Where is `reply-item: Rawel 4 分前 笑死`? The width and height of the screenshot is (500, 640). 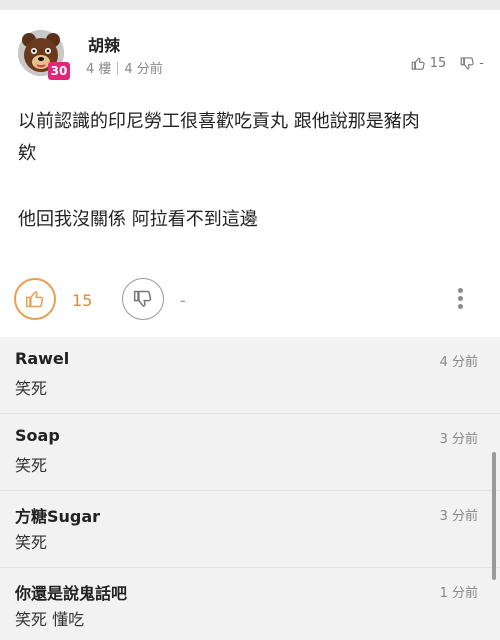
reply-item: Rawel 4 分前 笑死 is located at coordinates (250, 375).